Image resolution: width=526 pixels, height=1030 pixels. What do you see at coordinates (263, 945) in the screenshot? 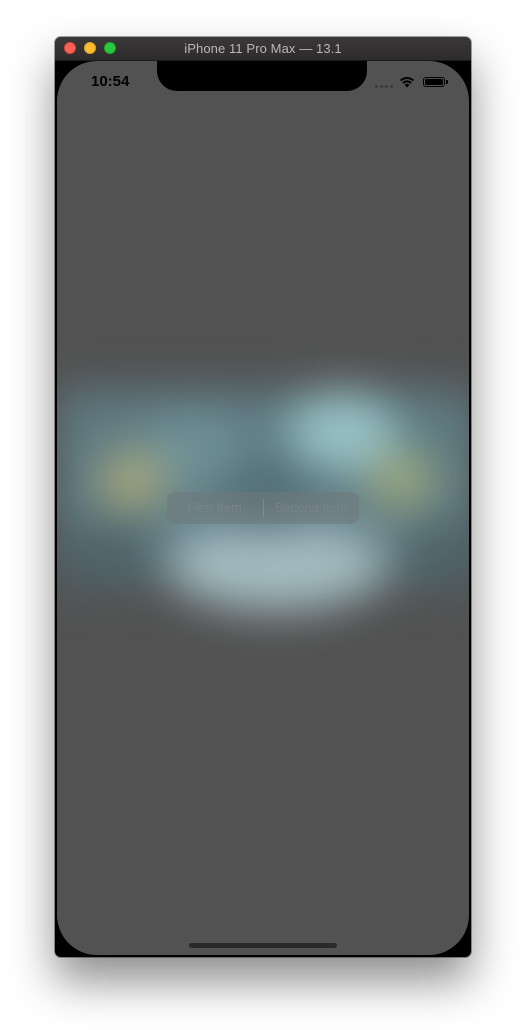
I see `home-indicator` at bounding box center [263, 945].